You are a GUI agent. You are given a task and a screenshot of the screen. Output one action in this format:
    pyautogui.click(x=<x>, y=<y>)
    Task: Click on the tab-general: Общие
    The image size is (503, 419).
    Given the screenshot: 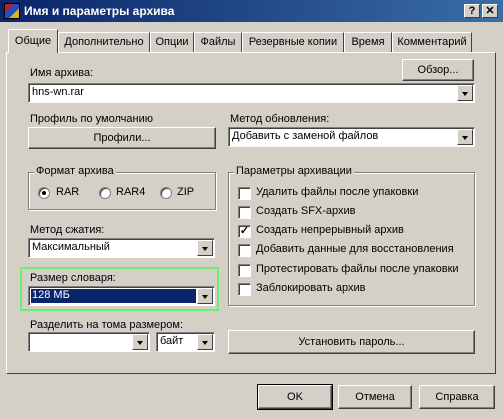 What is the action you would take?
    pyautogui.click(x=33, y=41)
    